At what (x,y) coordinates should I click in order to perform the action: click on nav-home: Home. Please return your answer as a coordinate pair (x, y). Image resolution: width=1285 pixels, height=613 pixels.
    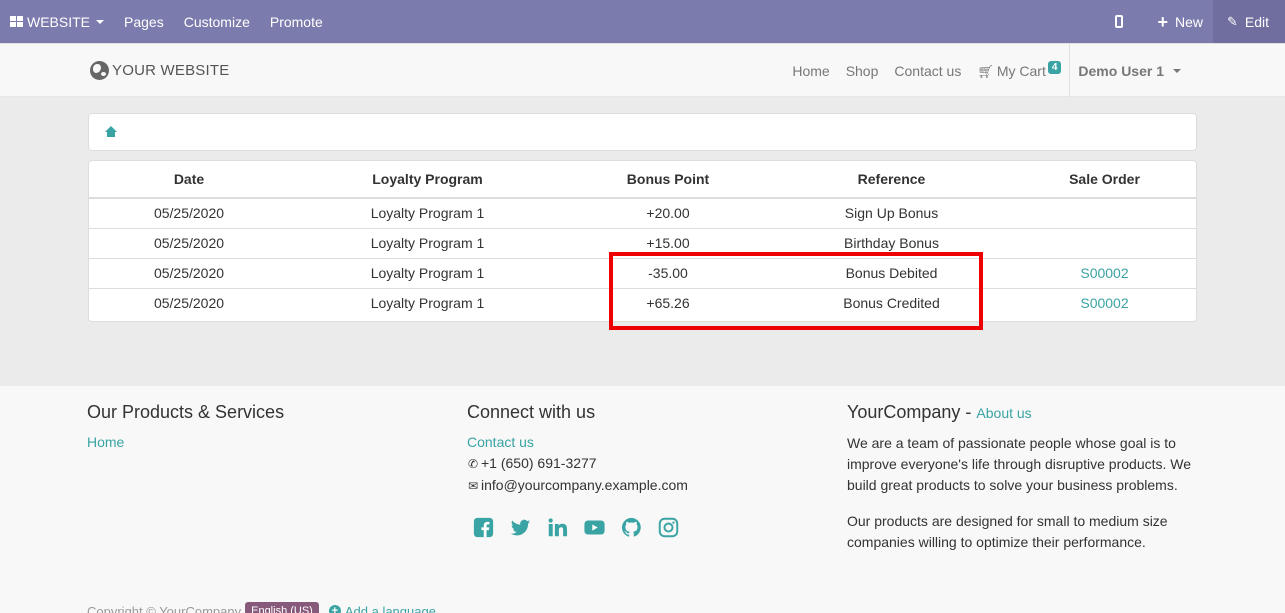
    Looking at the image, I should click on (810, 71).